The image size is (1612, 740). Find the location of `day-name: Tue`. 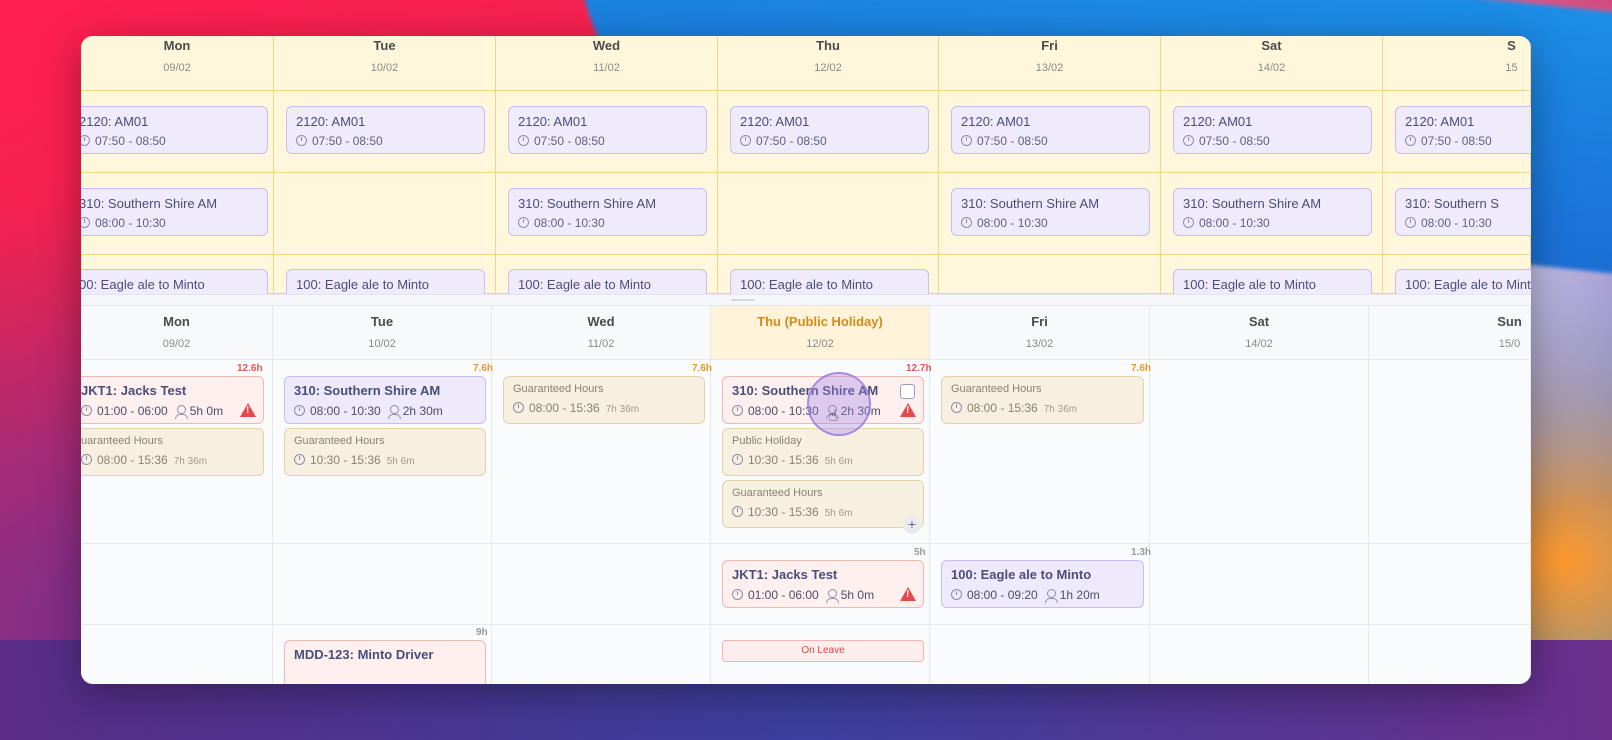

day-name: Tue is located at coordinates (382, 321).